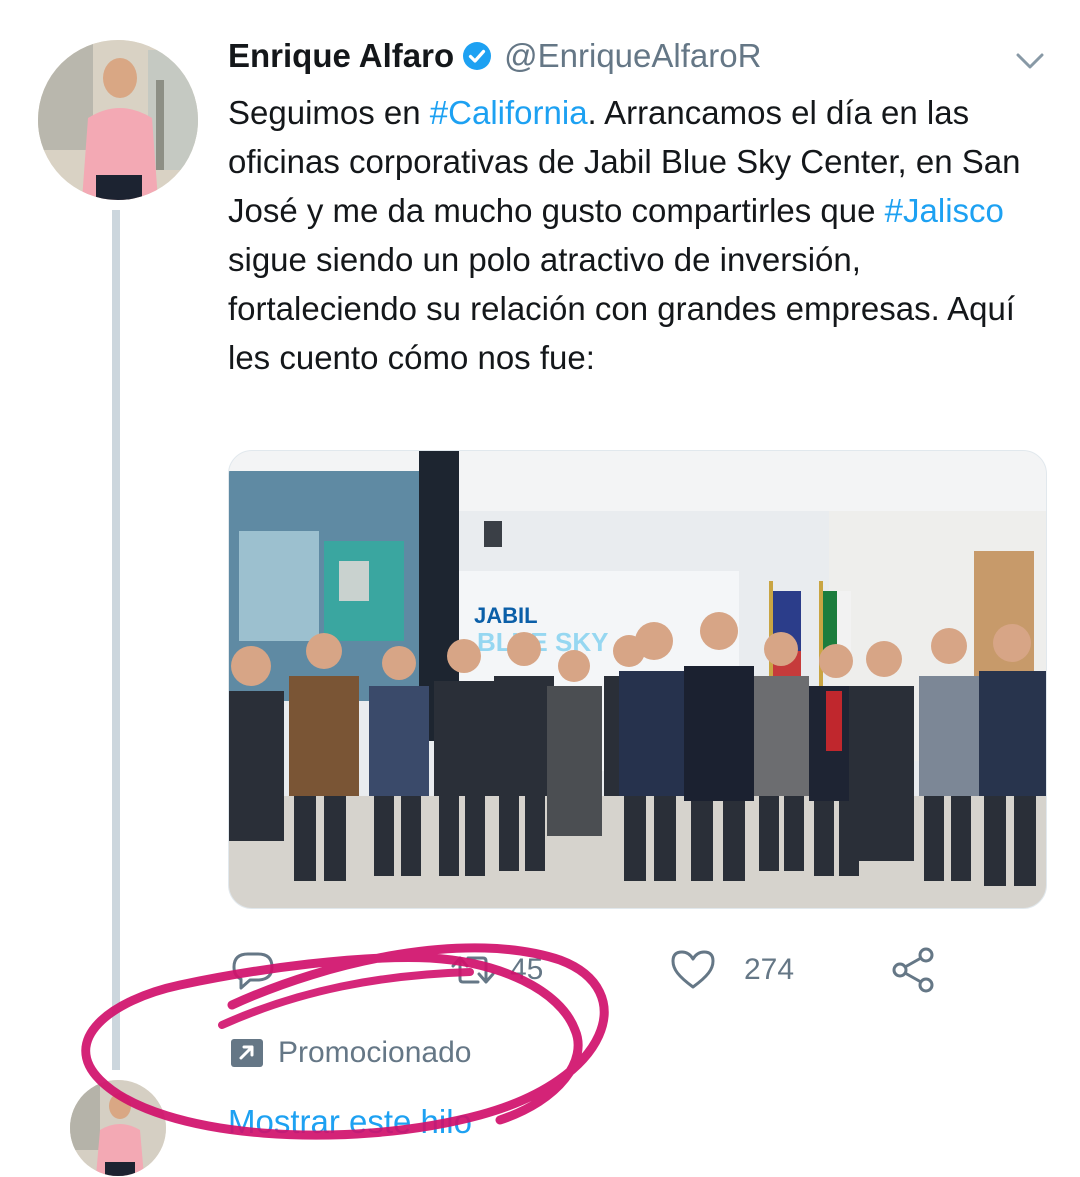 This screenshot has width=1080, height=1177. What do you see at coordinates (253, 970) in the screenshot?
I see `reply-icon` at bounding box center [253, 970].